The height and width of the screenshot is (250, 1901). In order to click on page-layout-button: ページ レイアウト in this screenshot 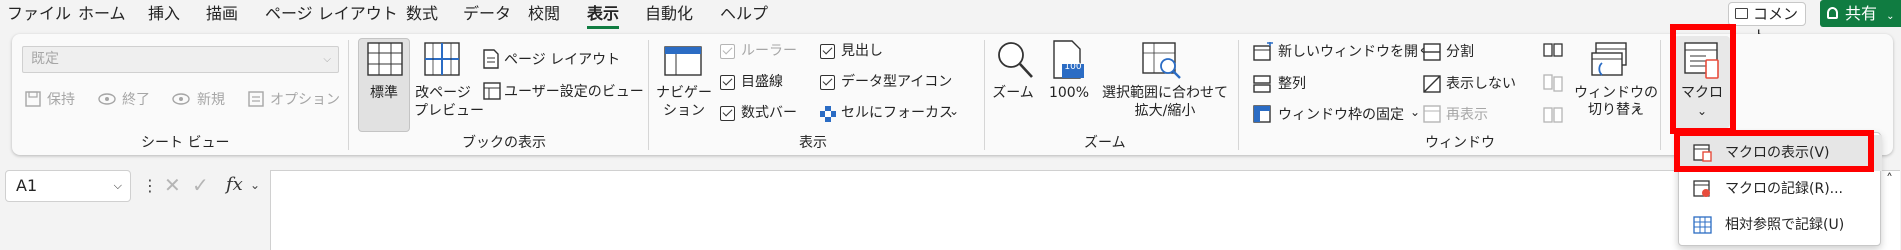, I will do `click(562, 60)`.